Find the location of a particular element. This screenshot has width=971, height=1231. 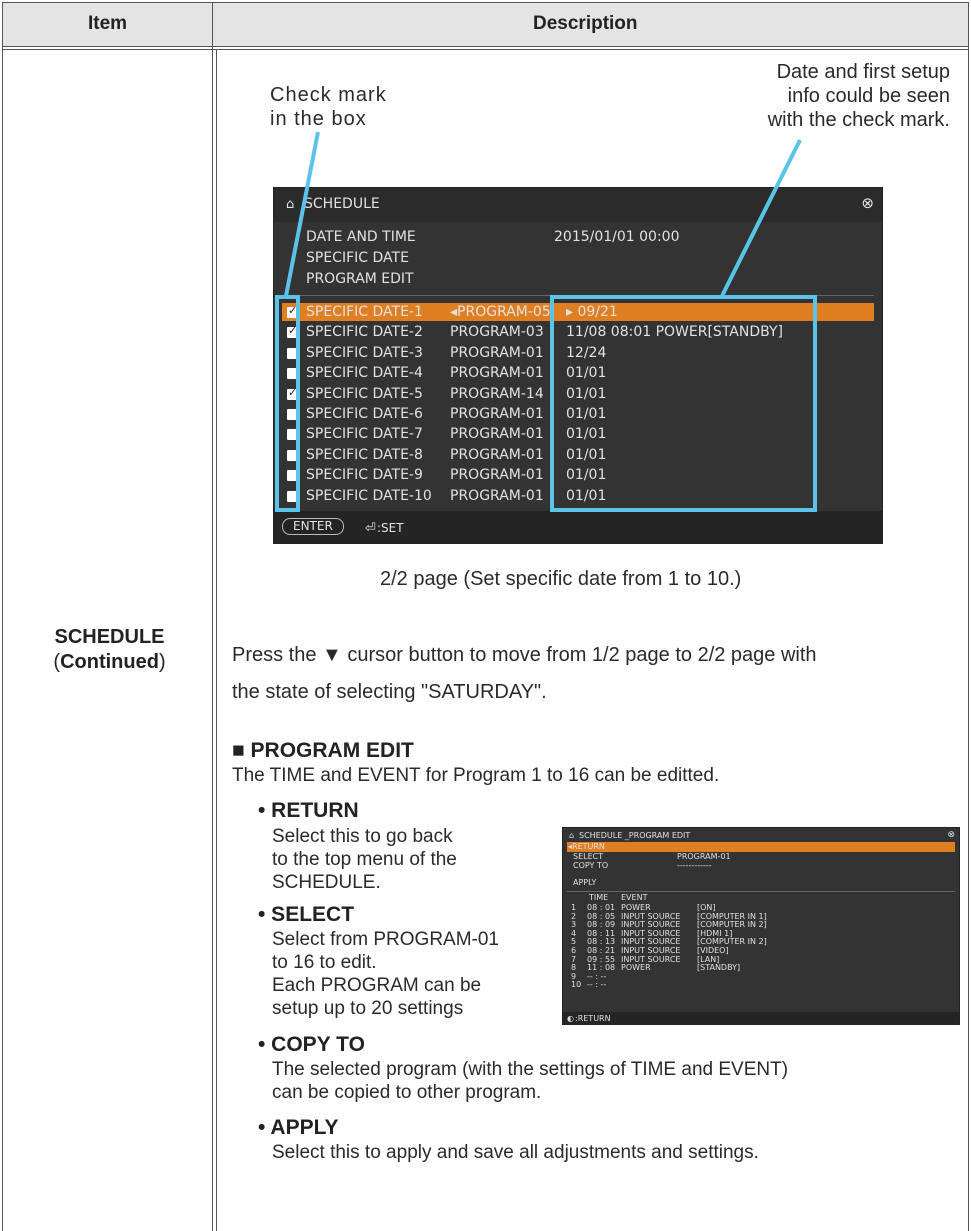

copy-desc-line2: can be copied to other program. is located at coordinates (407, 1092).